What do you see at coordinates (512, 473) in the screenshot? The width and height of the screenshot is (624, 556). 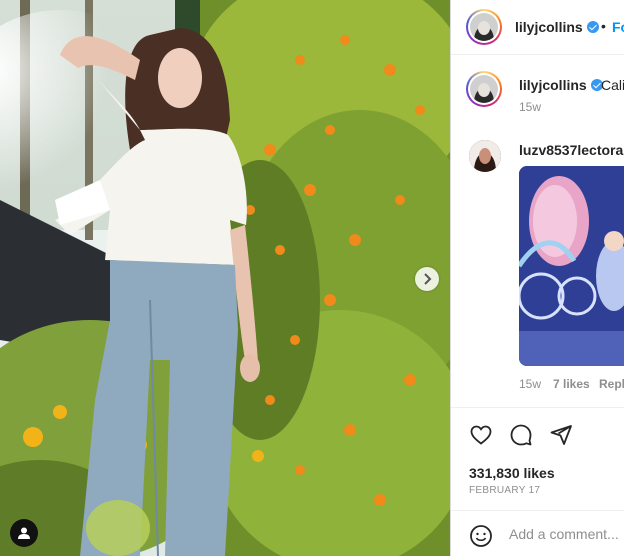 I see `like-count: 331,830 likes` at bounding box center [512, 473].